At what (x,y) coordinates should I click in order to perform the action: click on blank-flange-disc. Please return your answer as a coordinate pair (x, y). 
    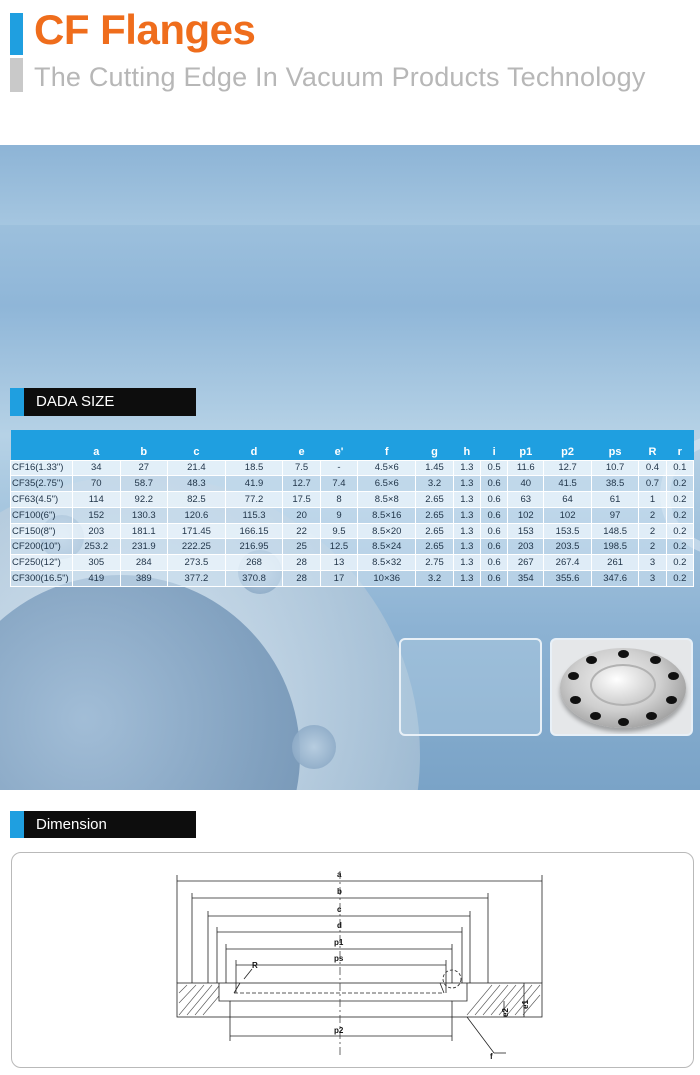
    Looking at the image, I should click on (623, 688).